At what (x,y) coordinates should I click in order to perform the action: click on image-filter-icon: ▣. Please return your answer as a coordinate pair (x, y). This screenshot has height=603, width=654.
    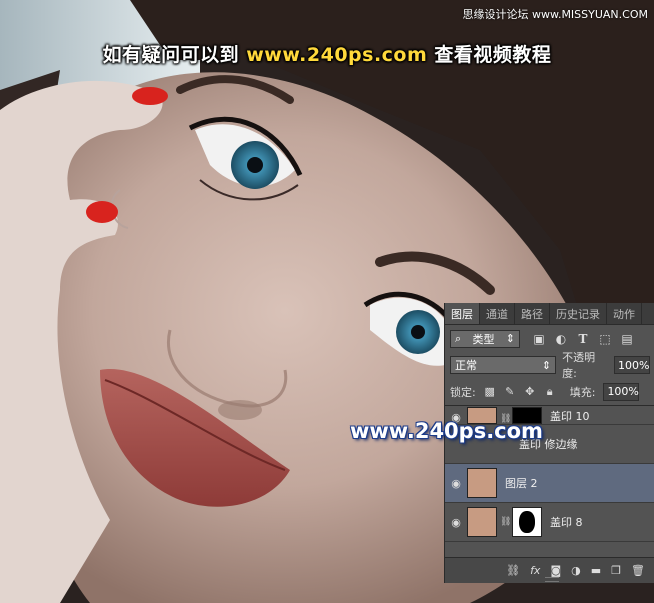
    Looking at the image, I should click on (539, 339).